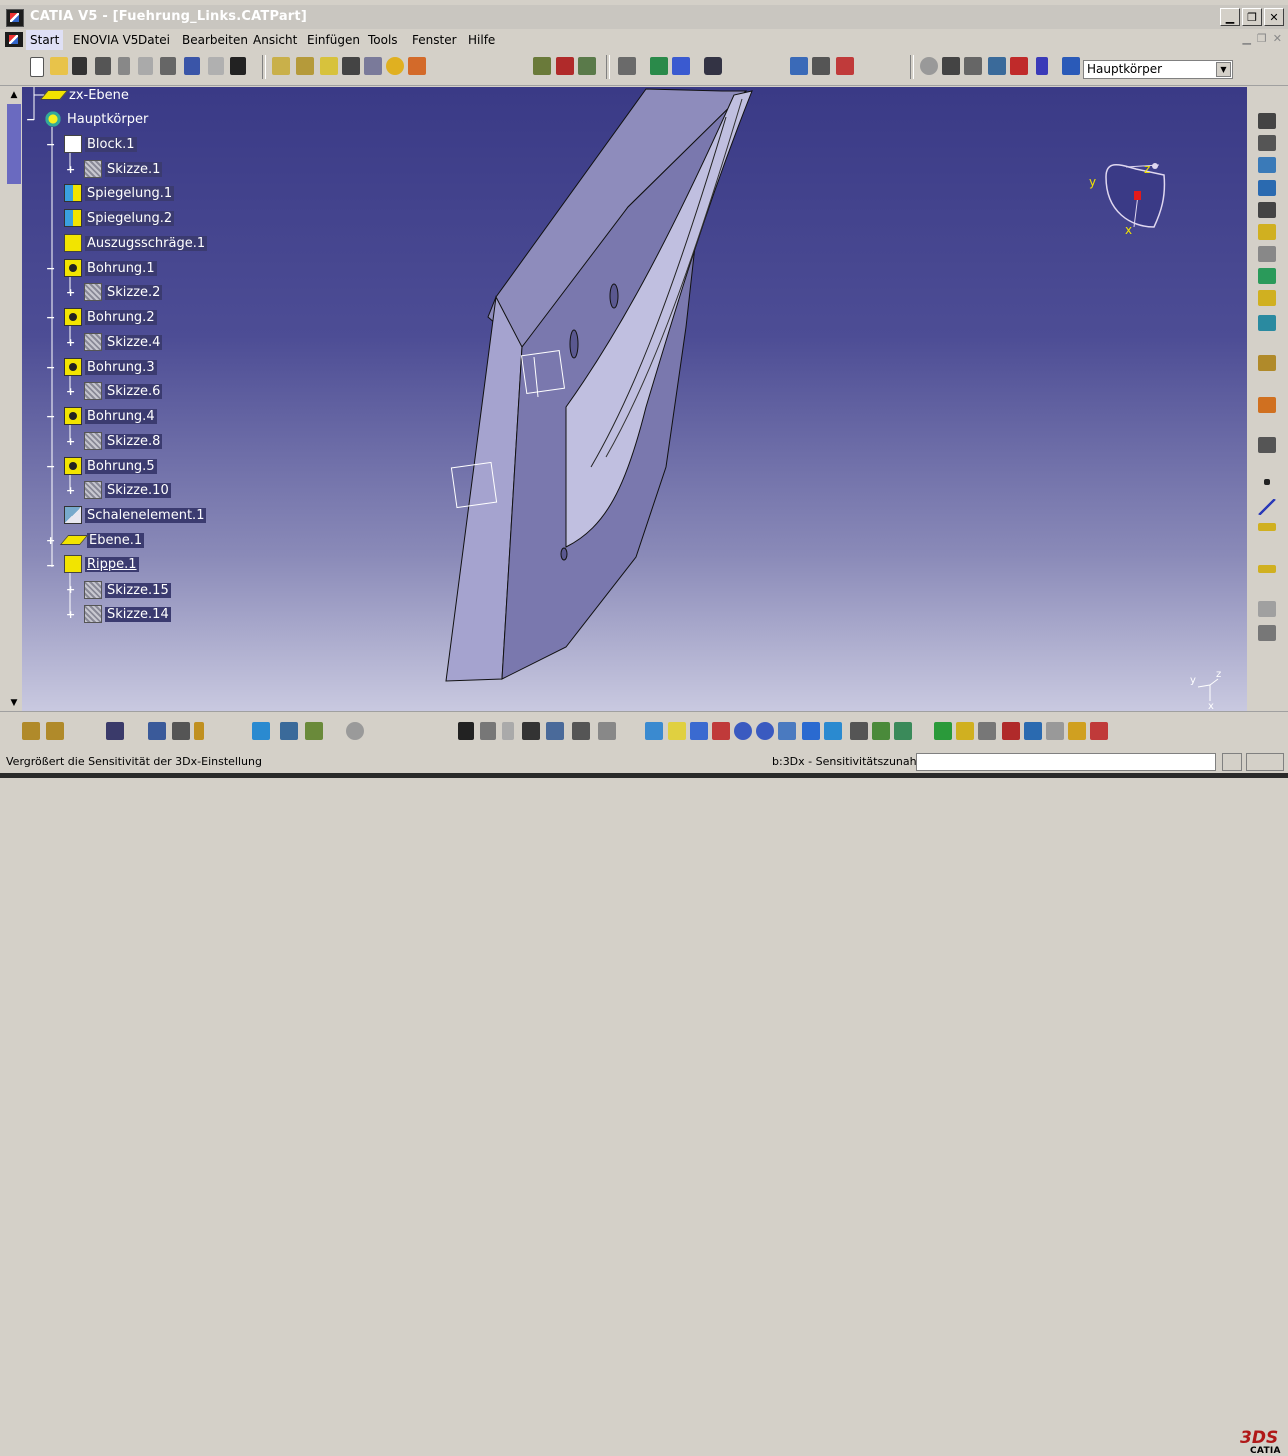 The image size is (1288, 1456). What do you see at coordinates (1267, 165) in the screenshot?
I see `shaft-icon` at bounding box center [1267, 165].